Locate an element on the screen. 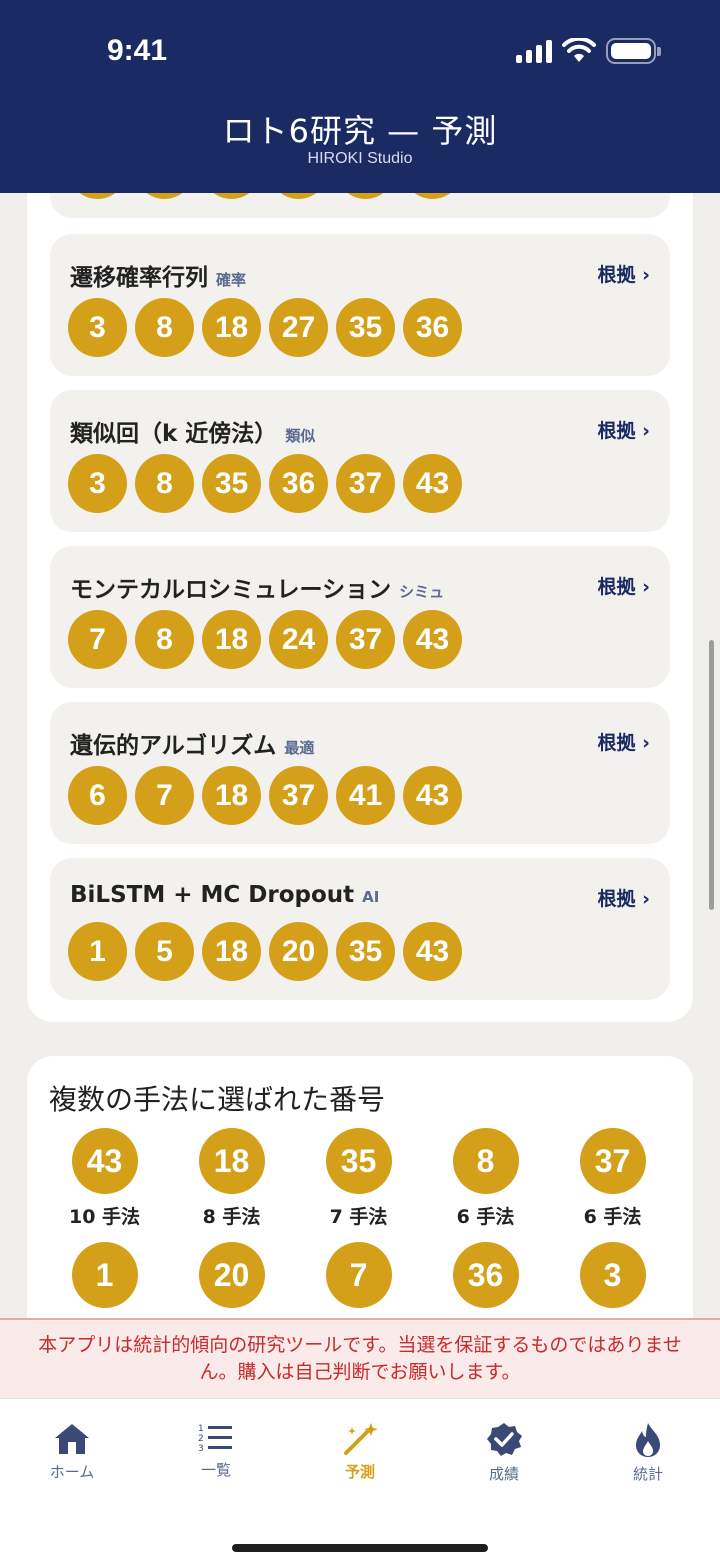 Image resolution: width=720 pixels, height=1565 pixels. tab-stats: 統計 is located at coordinates (648, 1452).